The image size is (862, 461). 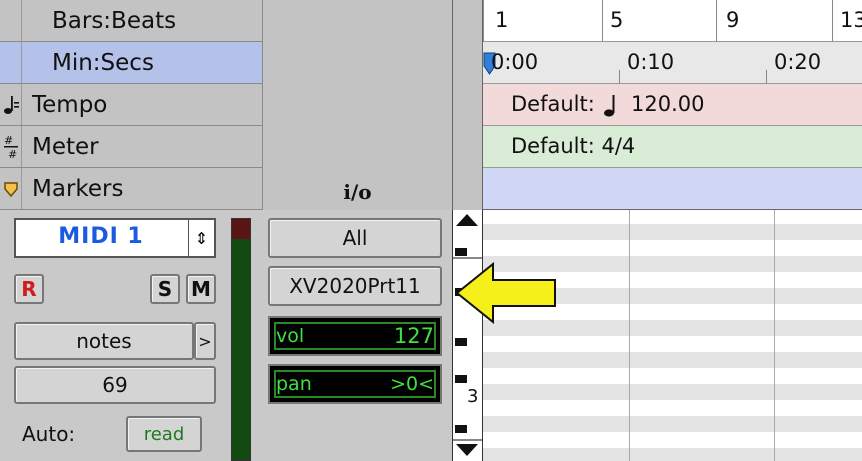 I want to click on quarter-note-icon, so click(x=609, y=106).